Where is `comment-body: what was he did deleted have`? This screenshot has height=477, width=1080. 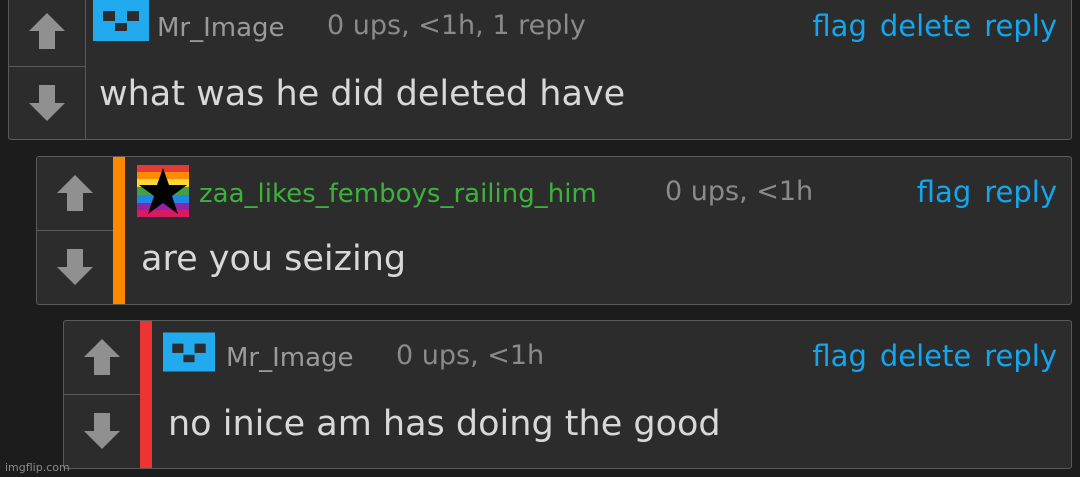 comment-body: what was he did deleted have is located at coordinates (362, 94).